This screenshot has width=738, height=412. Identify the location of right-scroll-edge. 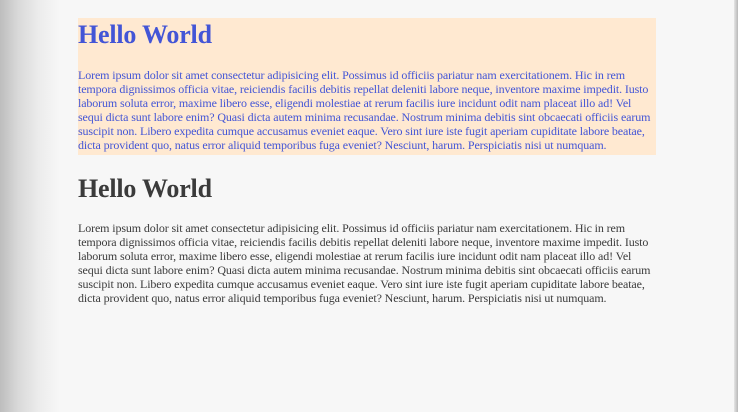
(736, 206).